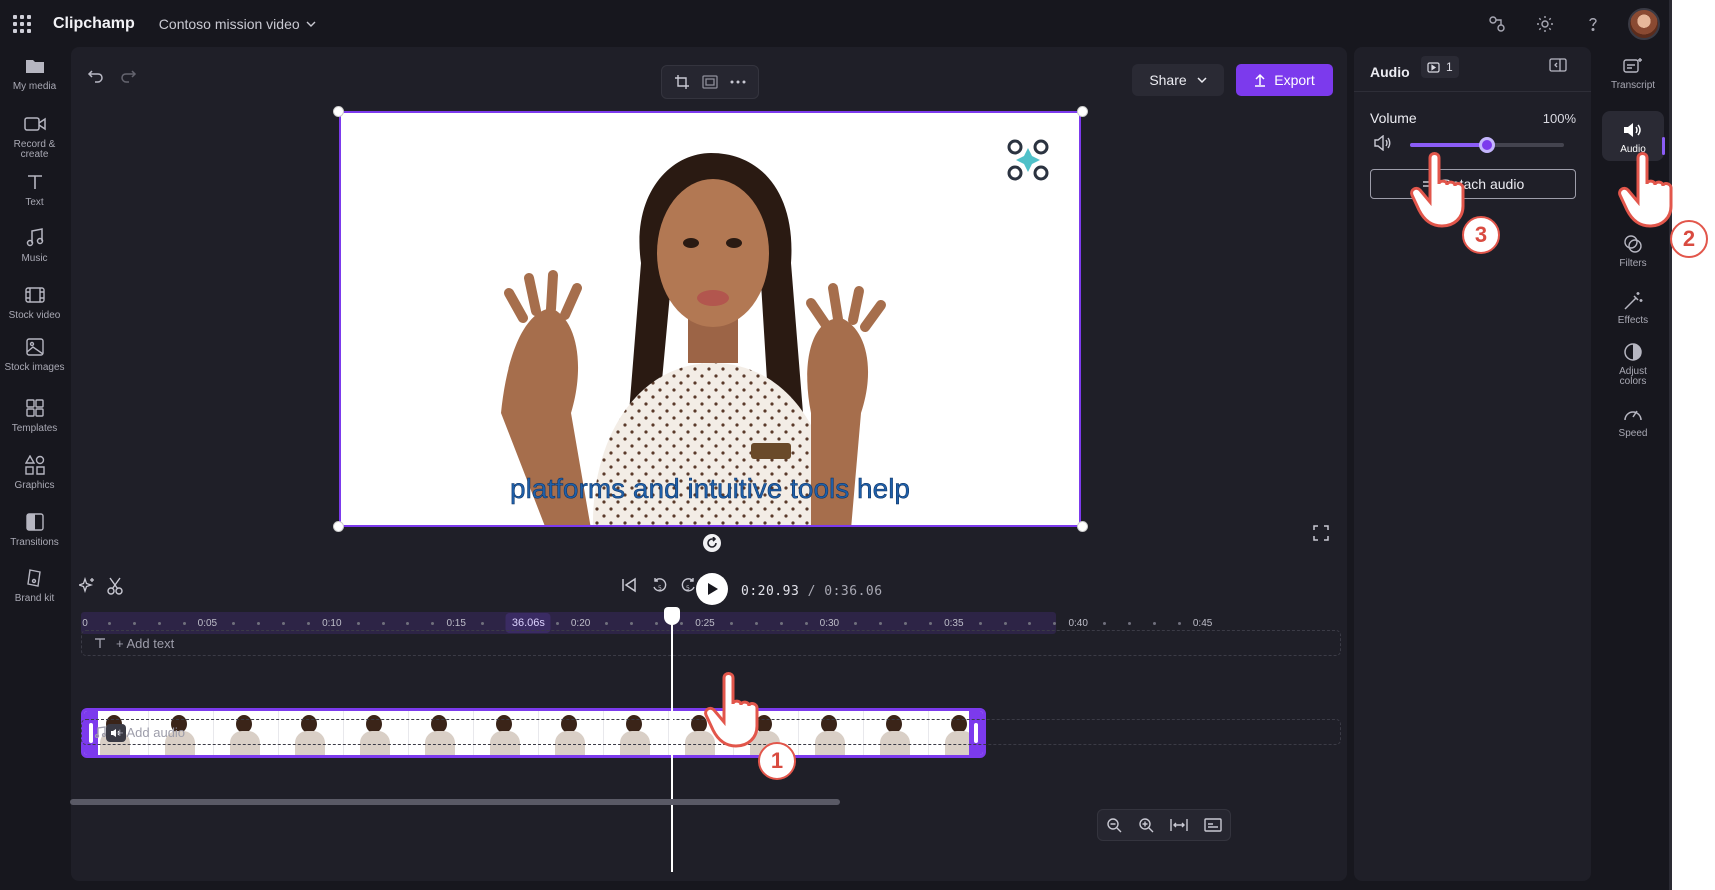 This screenshot has height=890, width=1715. What do you see at coordinates (711, 643) in the screenshot?
I see `text-track: + Add text` at bounding box center [711, 643].